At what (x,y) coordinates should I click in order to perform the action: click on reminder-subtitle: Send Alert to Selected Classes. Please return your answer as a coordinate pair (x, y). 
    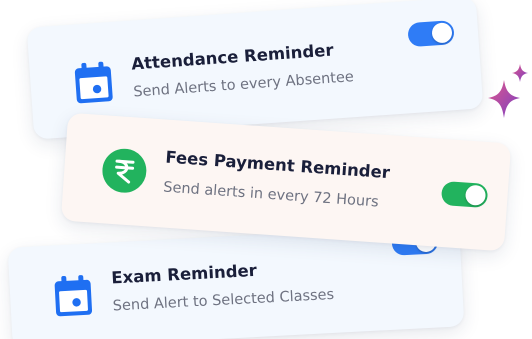
    Looking at the image, I should click on (223, 300).